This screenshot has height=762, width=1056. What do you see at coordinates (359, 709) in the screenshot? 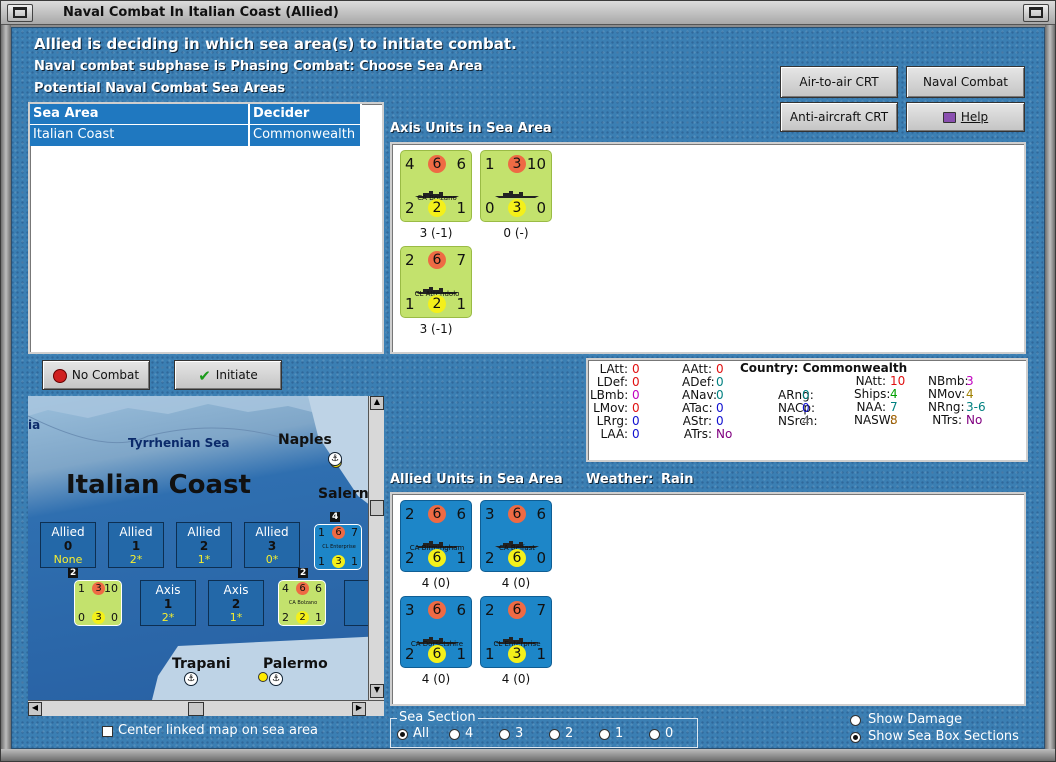
I see `scroll-right-arrow-icon: ▶` at bounding box center [359, 709].